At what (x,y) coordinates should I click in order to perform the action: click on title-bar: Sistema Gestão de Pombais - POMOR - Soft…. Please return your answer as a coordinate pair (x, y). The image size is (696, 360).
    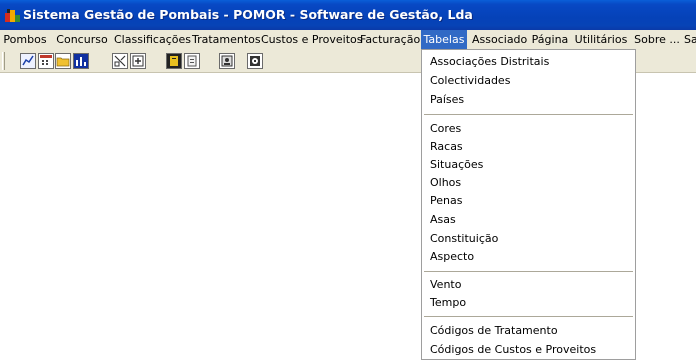
    Looking at the image, I should click on (348, 15).